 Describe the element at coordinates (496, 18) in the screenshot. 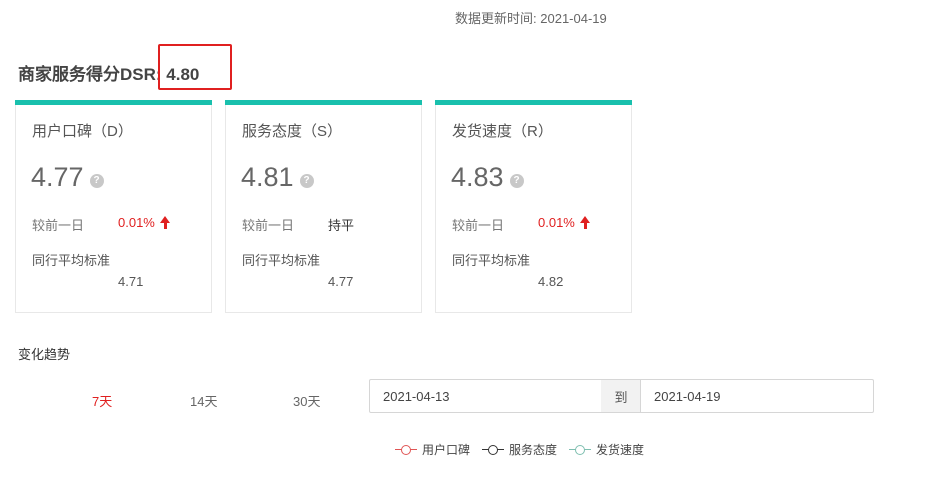

I see `update-time-label: 数据更新时间:` at that location.